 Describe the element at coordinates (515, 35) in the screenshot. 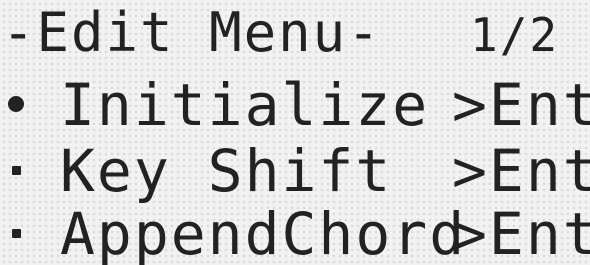

I see `page-indicator: 1/2` at that location.